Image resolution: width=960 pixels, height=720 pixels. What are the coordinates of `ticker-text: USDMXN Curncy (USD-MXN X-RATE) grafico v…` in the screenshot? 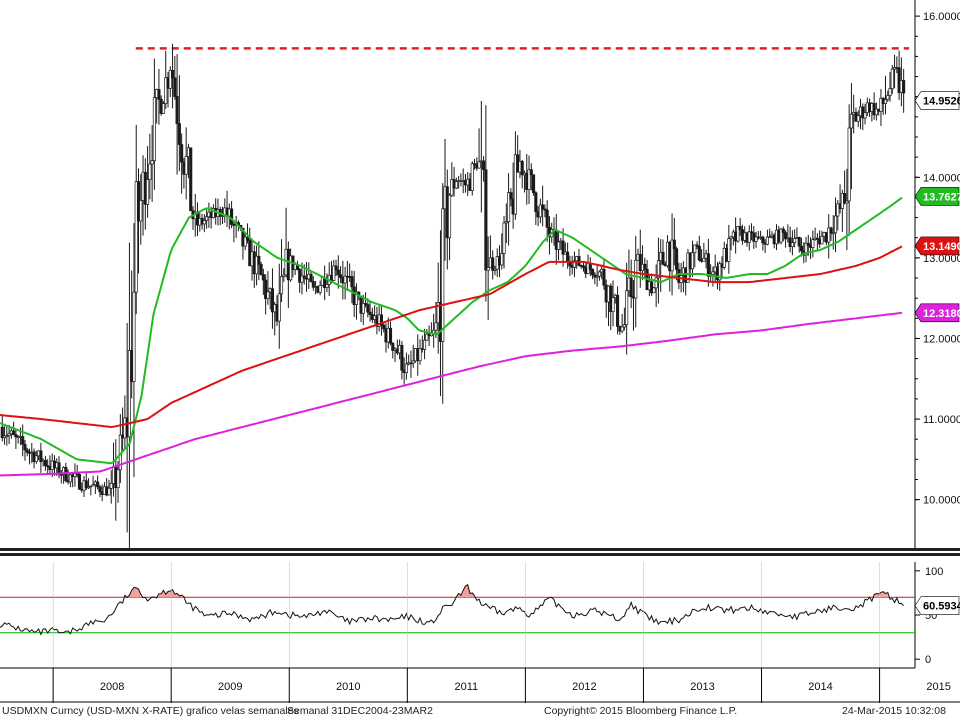 It's located at (150, 711).